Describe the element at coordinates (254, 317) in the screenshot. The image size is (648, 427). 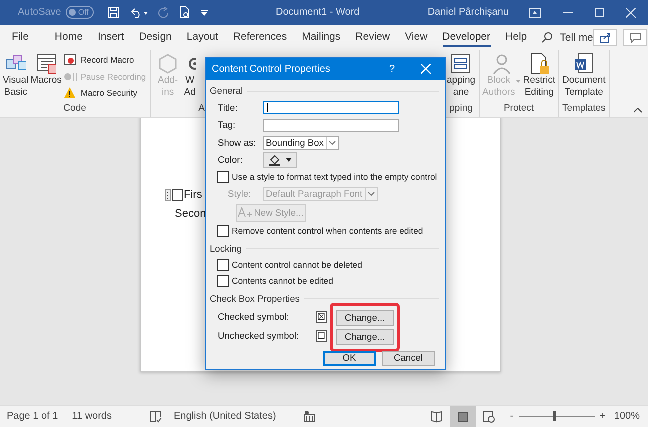
I see `field-label: Checked symbol:` at that location.